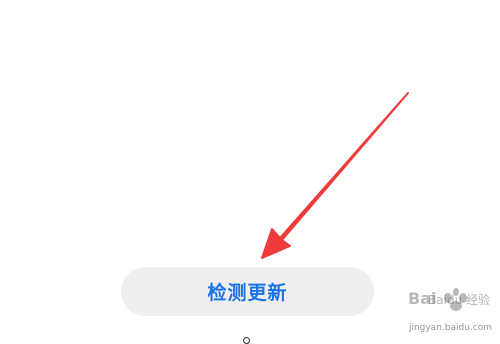 This screenshot has height=344, width=500. Describe the element at coordinates (459, 300) in the screenshot. I see `watermark-brand-text: Baidu 经验` at that location.